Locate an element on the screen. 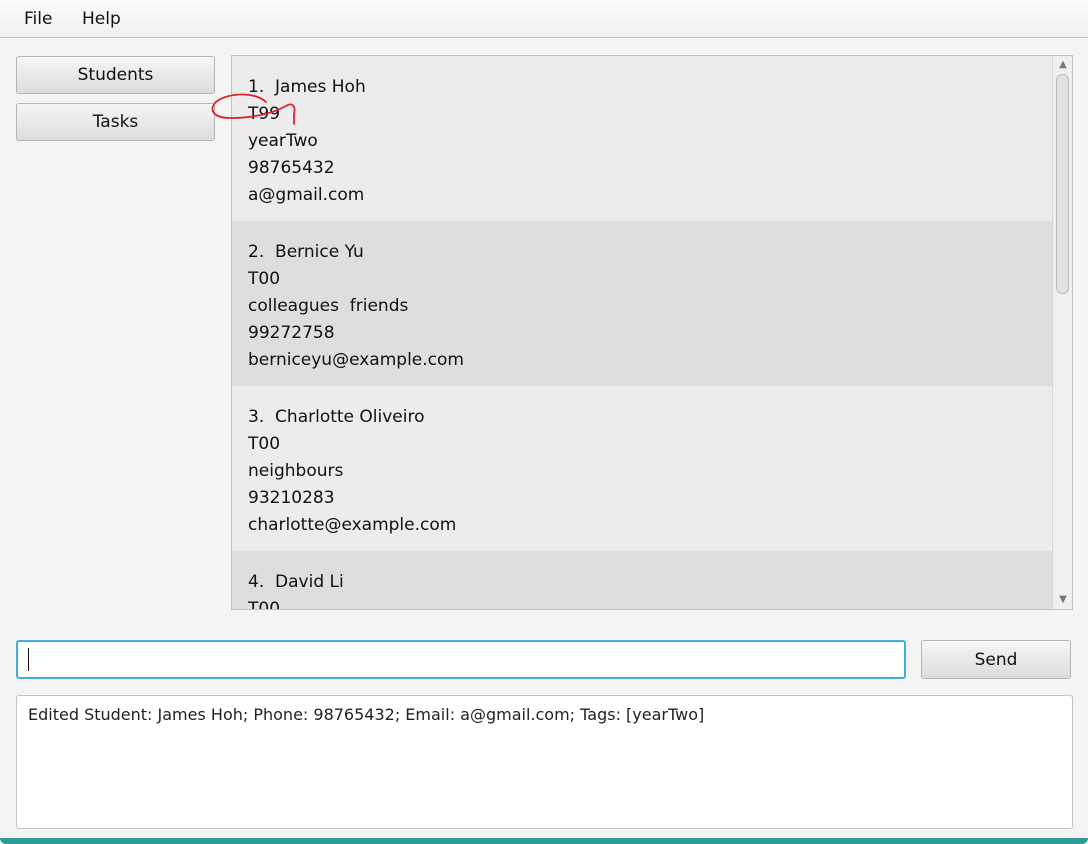 The width and height of the screenshot is (1088, 844). student-code: T99 is located at coordinates (264, 114).